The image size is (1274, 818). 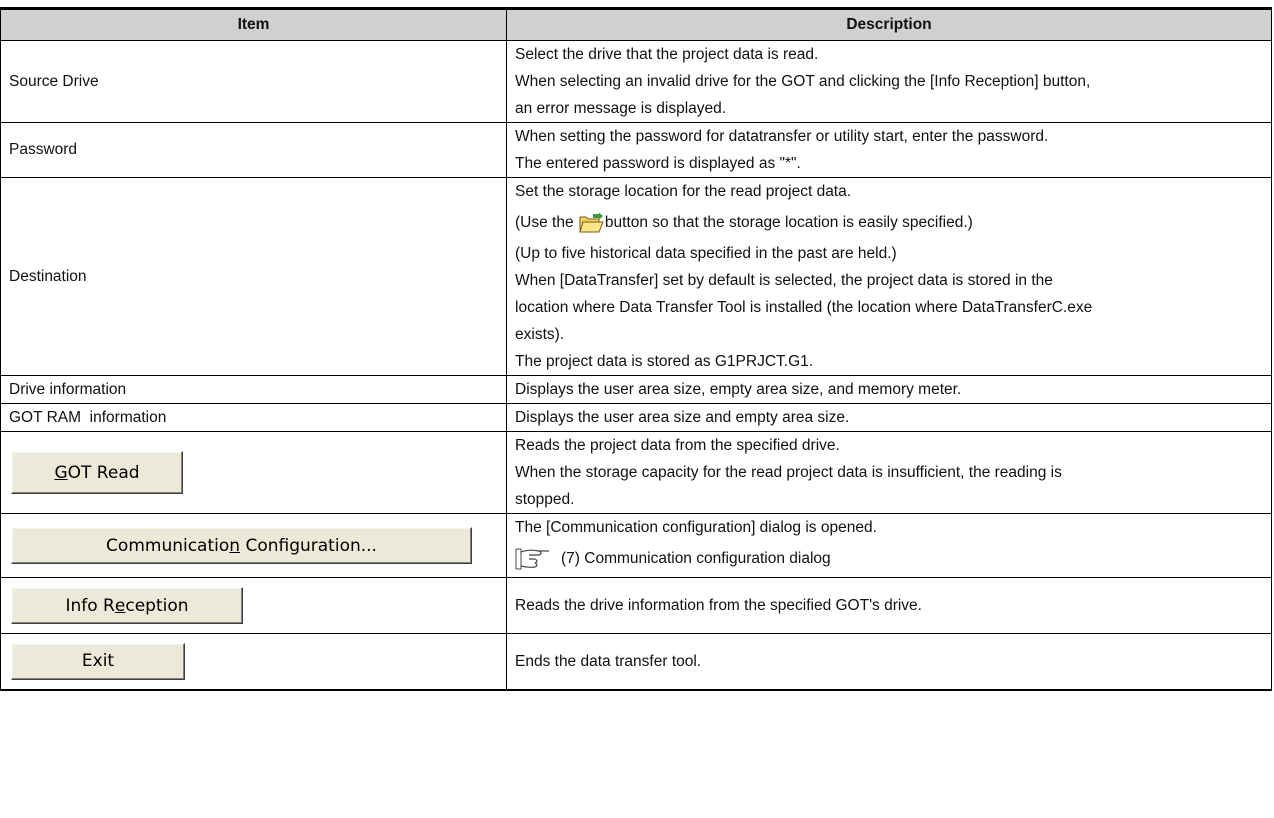 What do you see at coordinates (120, 605) in the screenshot?
I see `button-accesskey: e` at bounding box center [120, 605].